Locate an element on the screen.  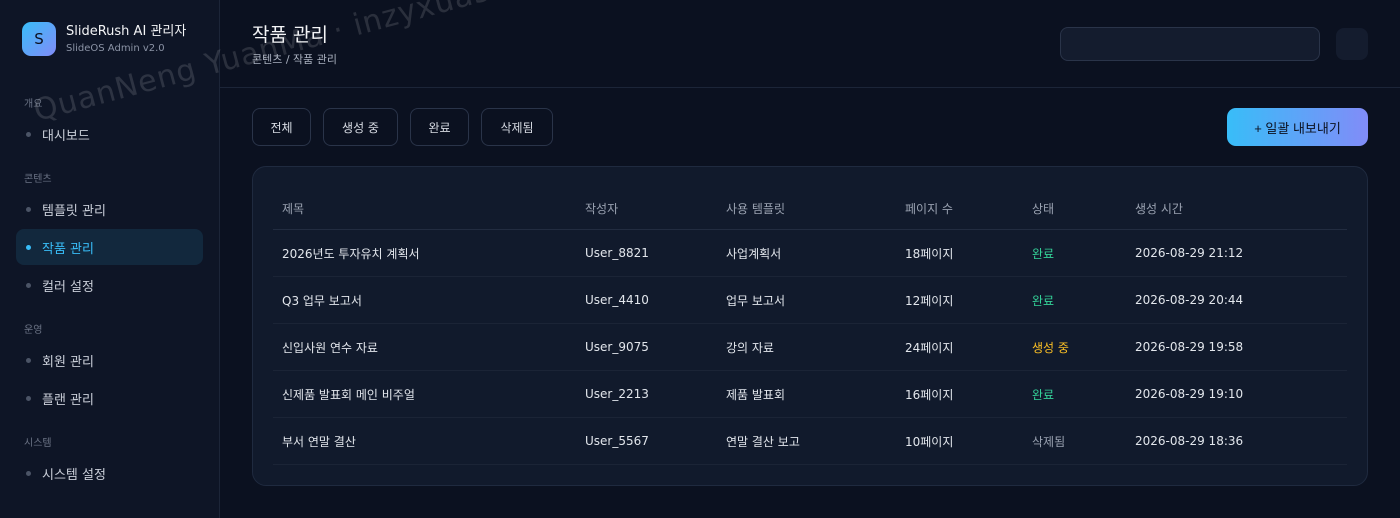
cell-template: 제품 발표회 is located at coordinates (756, 394).